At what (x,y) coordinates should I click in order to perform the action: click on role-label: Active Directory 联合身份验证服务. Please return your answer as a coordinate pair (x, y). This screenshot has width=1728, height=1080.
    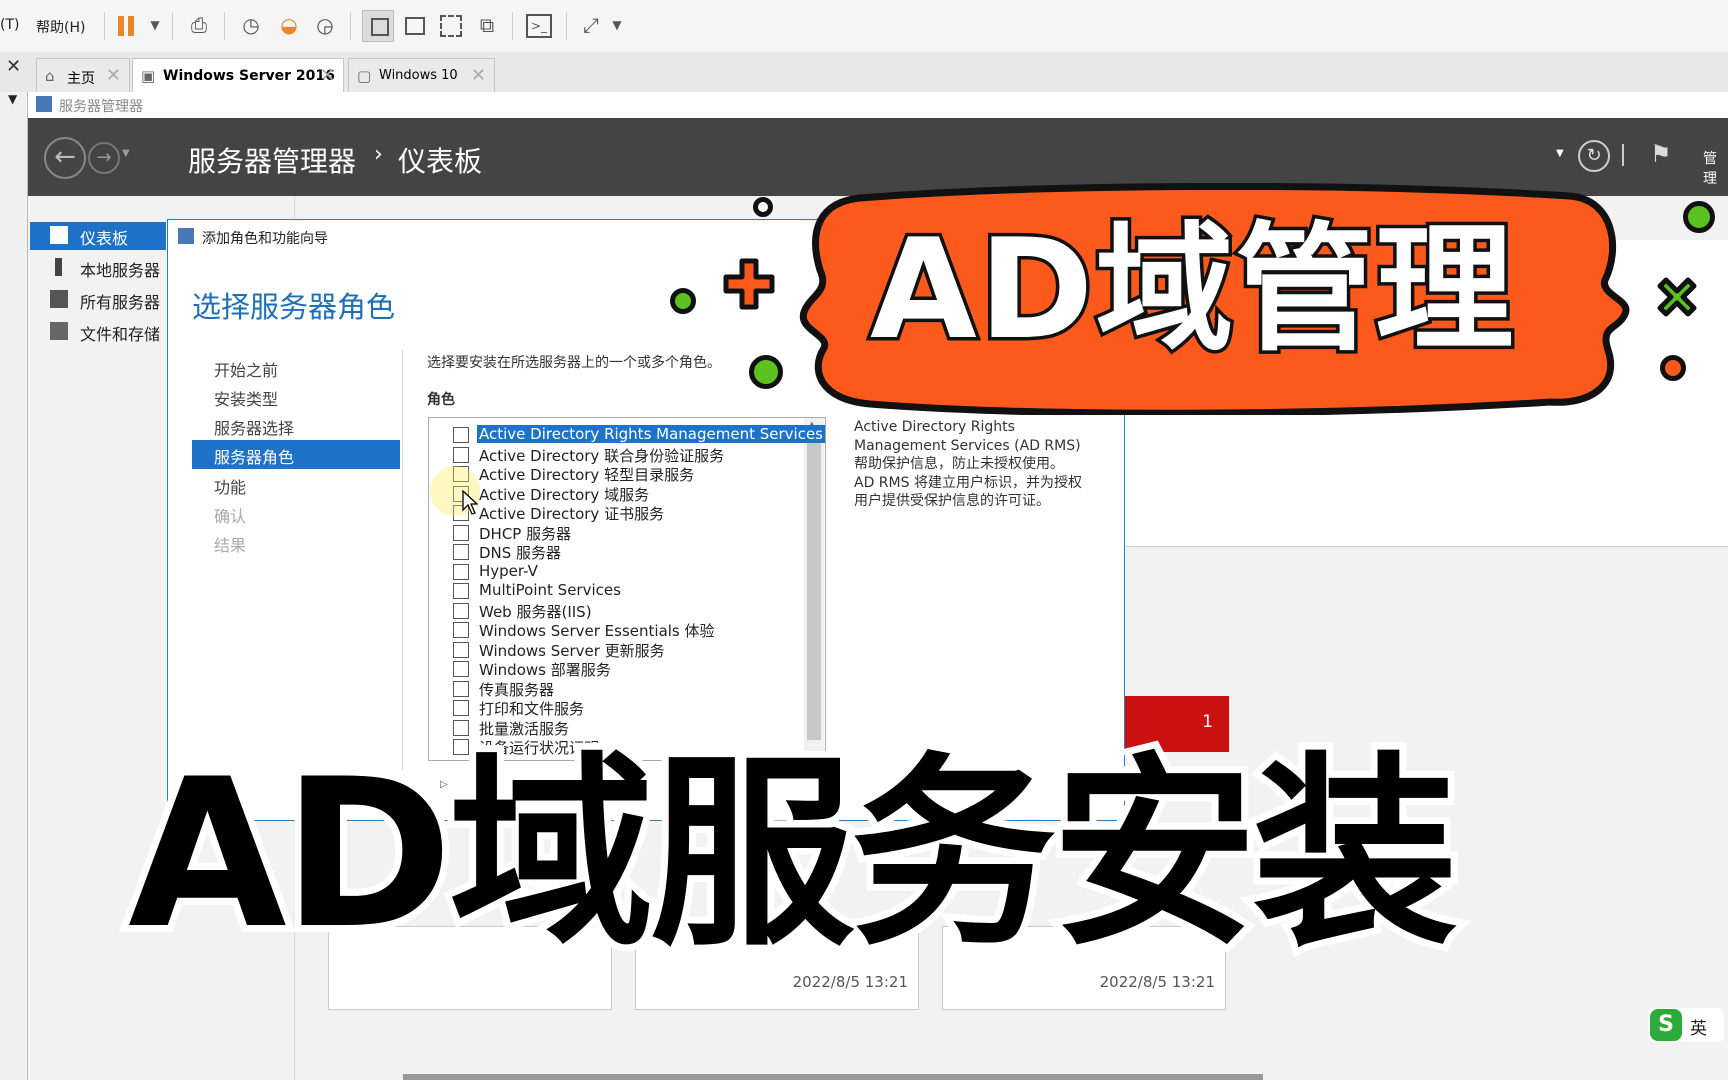
    Looking at the image, I should click on (602, 455).